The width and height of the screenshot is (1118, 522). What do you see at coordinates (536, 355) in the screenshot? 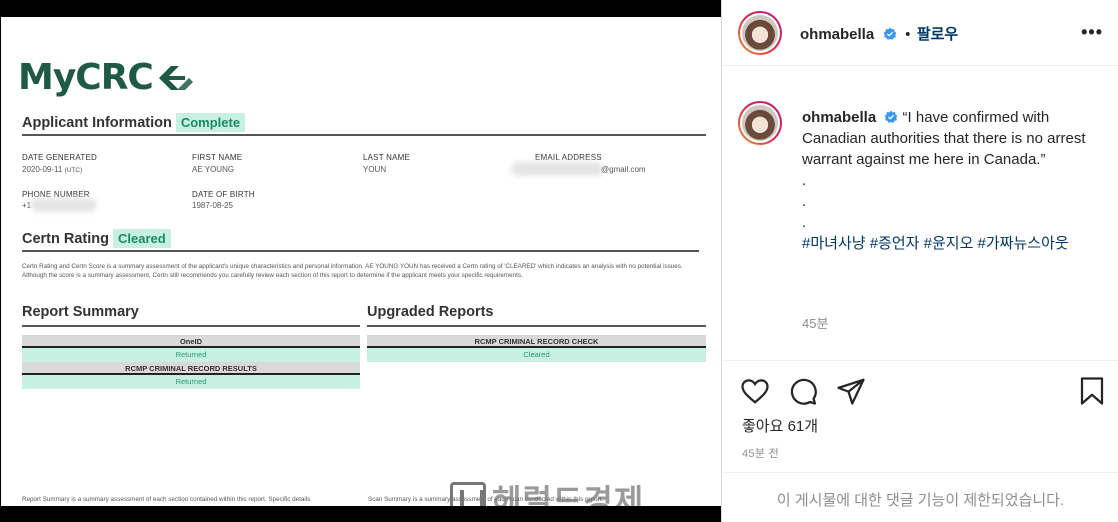
I see `report-row-status: Cleared` at bounding box center [536, 355].